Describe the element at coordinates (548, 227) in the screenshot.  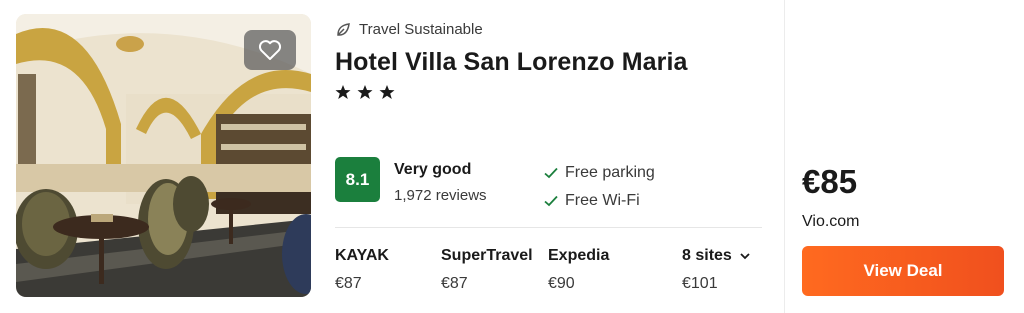
I see `divider` at that location.